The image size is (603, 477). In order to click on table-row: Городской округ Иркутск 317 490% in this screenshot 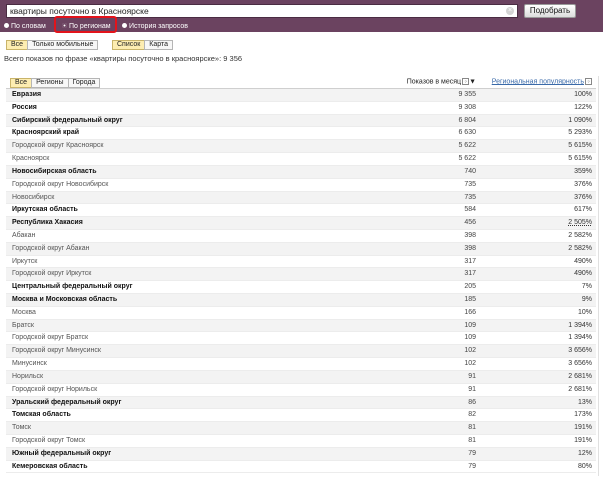, I will do `click(301, 275)`.